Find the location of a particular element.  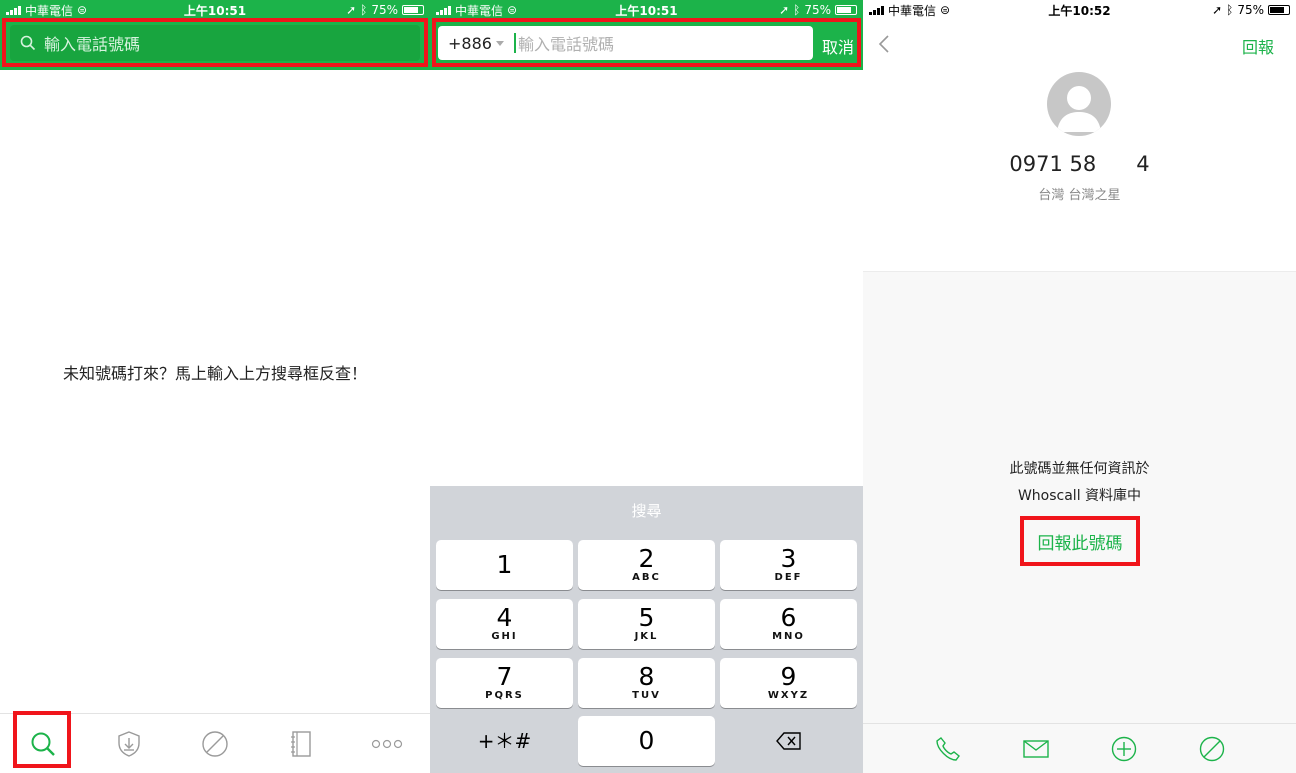

tab-block is located at coordinates (215, 744).